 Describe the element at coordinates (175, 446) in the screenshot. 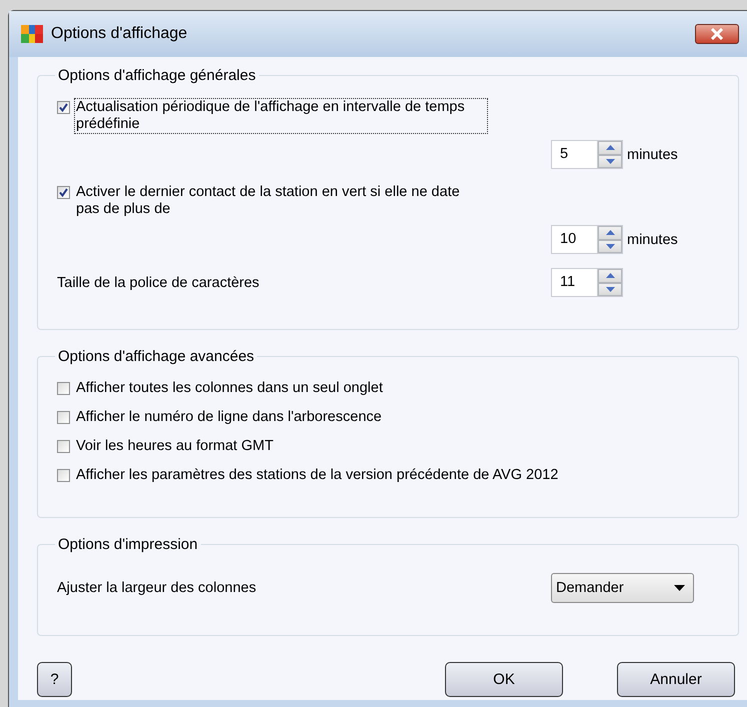

I see `checkbox-label: Voir les heures au format GMT` at that location.